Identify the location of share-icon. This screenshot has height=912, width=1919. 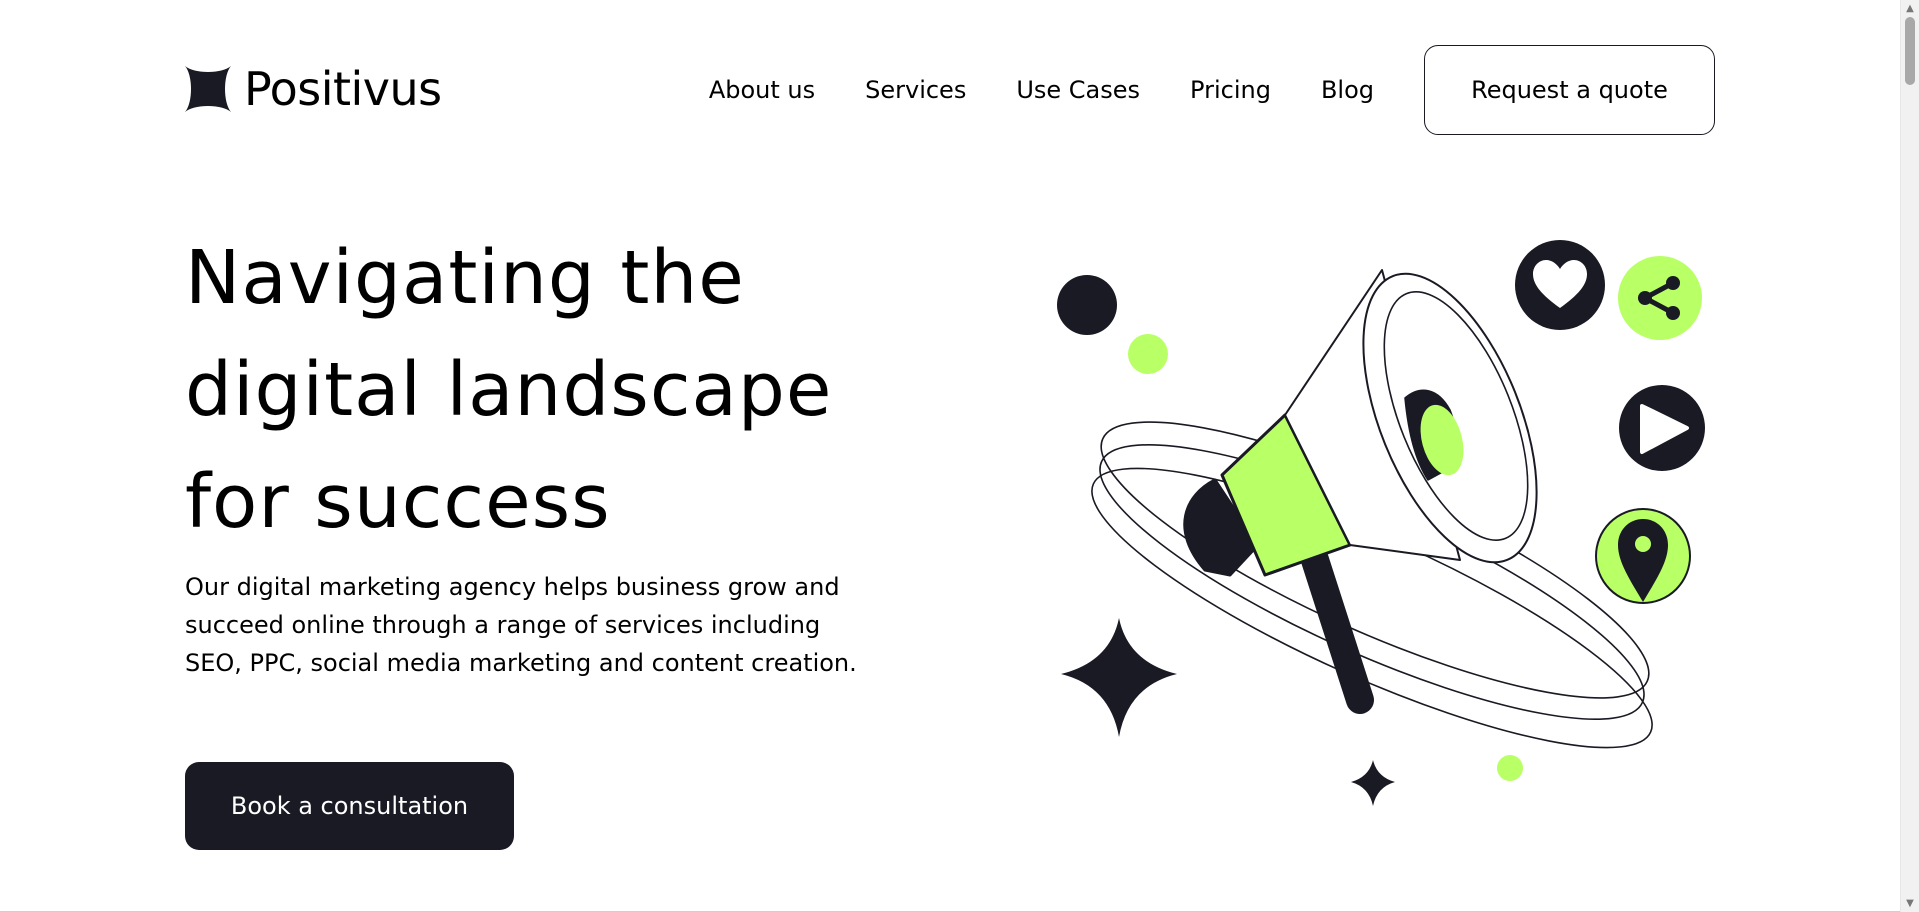
(1660, 298).